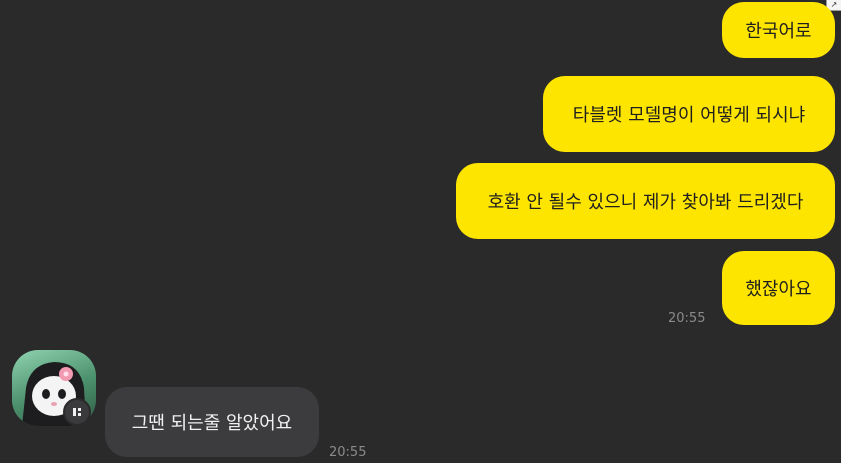 The height and width of the screenshot is (463, 841). What do you see at coordinates (645, 201) in the screenshot?
I see `message-bubble-sent: 호환 안 될수 있으니 제가 찾아봐 드리겠다` at bounding box center [645, 201].